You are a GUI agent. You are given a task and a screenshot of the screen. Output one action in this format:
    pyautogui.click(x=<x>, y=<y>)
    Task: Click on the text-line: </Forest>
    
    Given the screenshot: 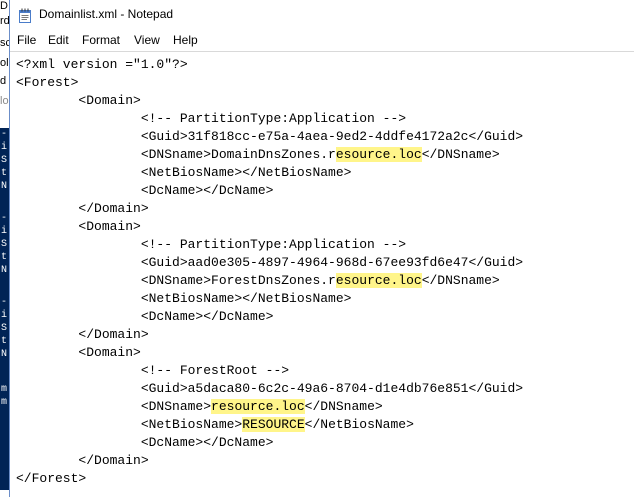 What is the action you would take?
    pyautogui.click(x=51, y=479)
    